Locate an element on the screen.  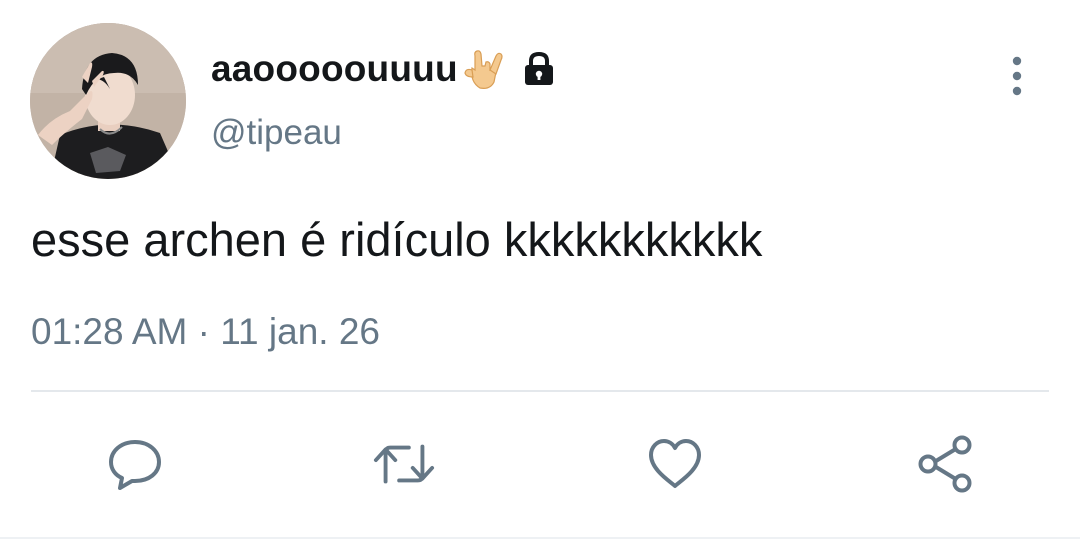
reply-button is located at coordinates (135, 464).